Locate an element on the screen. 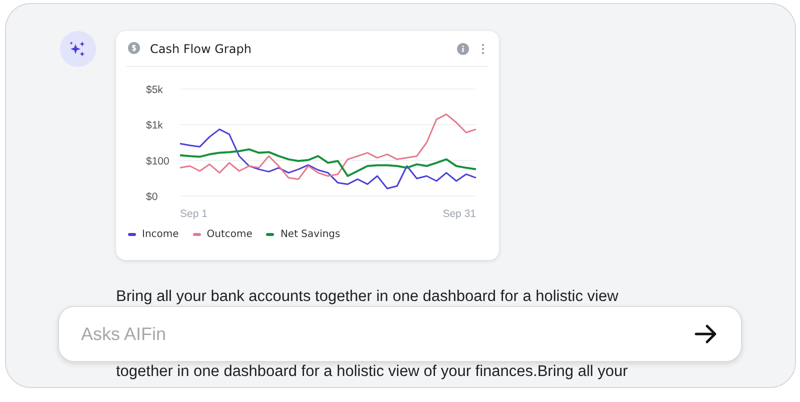 This screenshot has width=800, height=402. y-axis-label: $5k is located at coordinates (154, 90).